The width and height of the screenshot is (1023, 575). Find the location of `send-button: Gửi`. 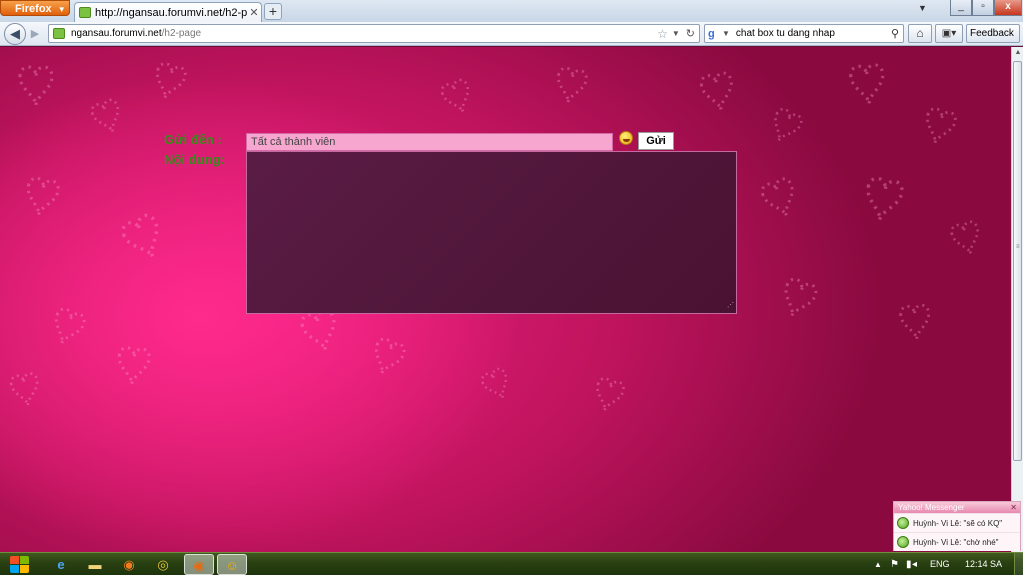

send-button: Gửi is located at coordinates (656, 141).